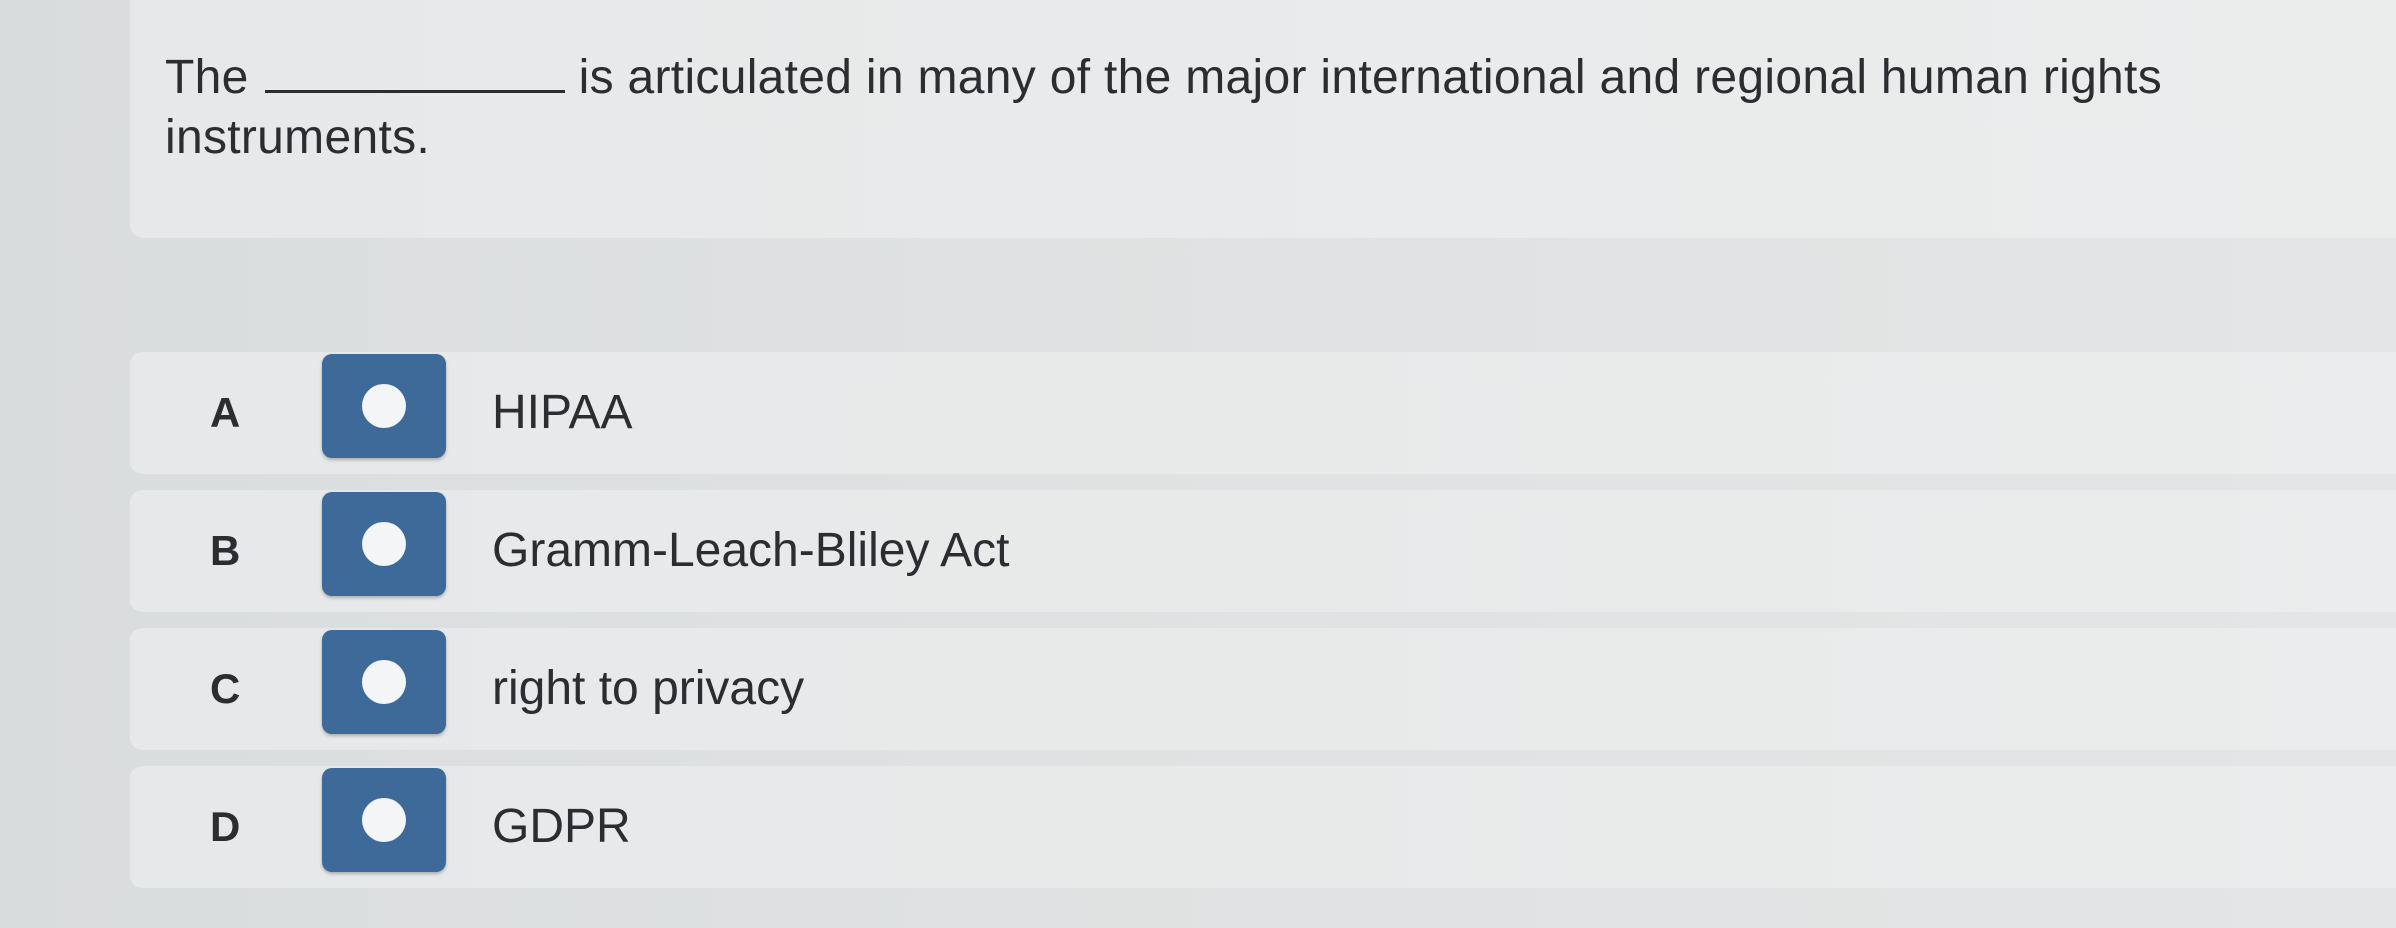  I want to click on option-letter: A, so click(225, 412).